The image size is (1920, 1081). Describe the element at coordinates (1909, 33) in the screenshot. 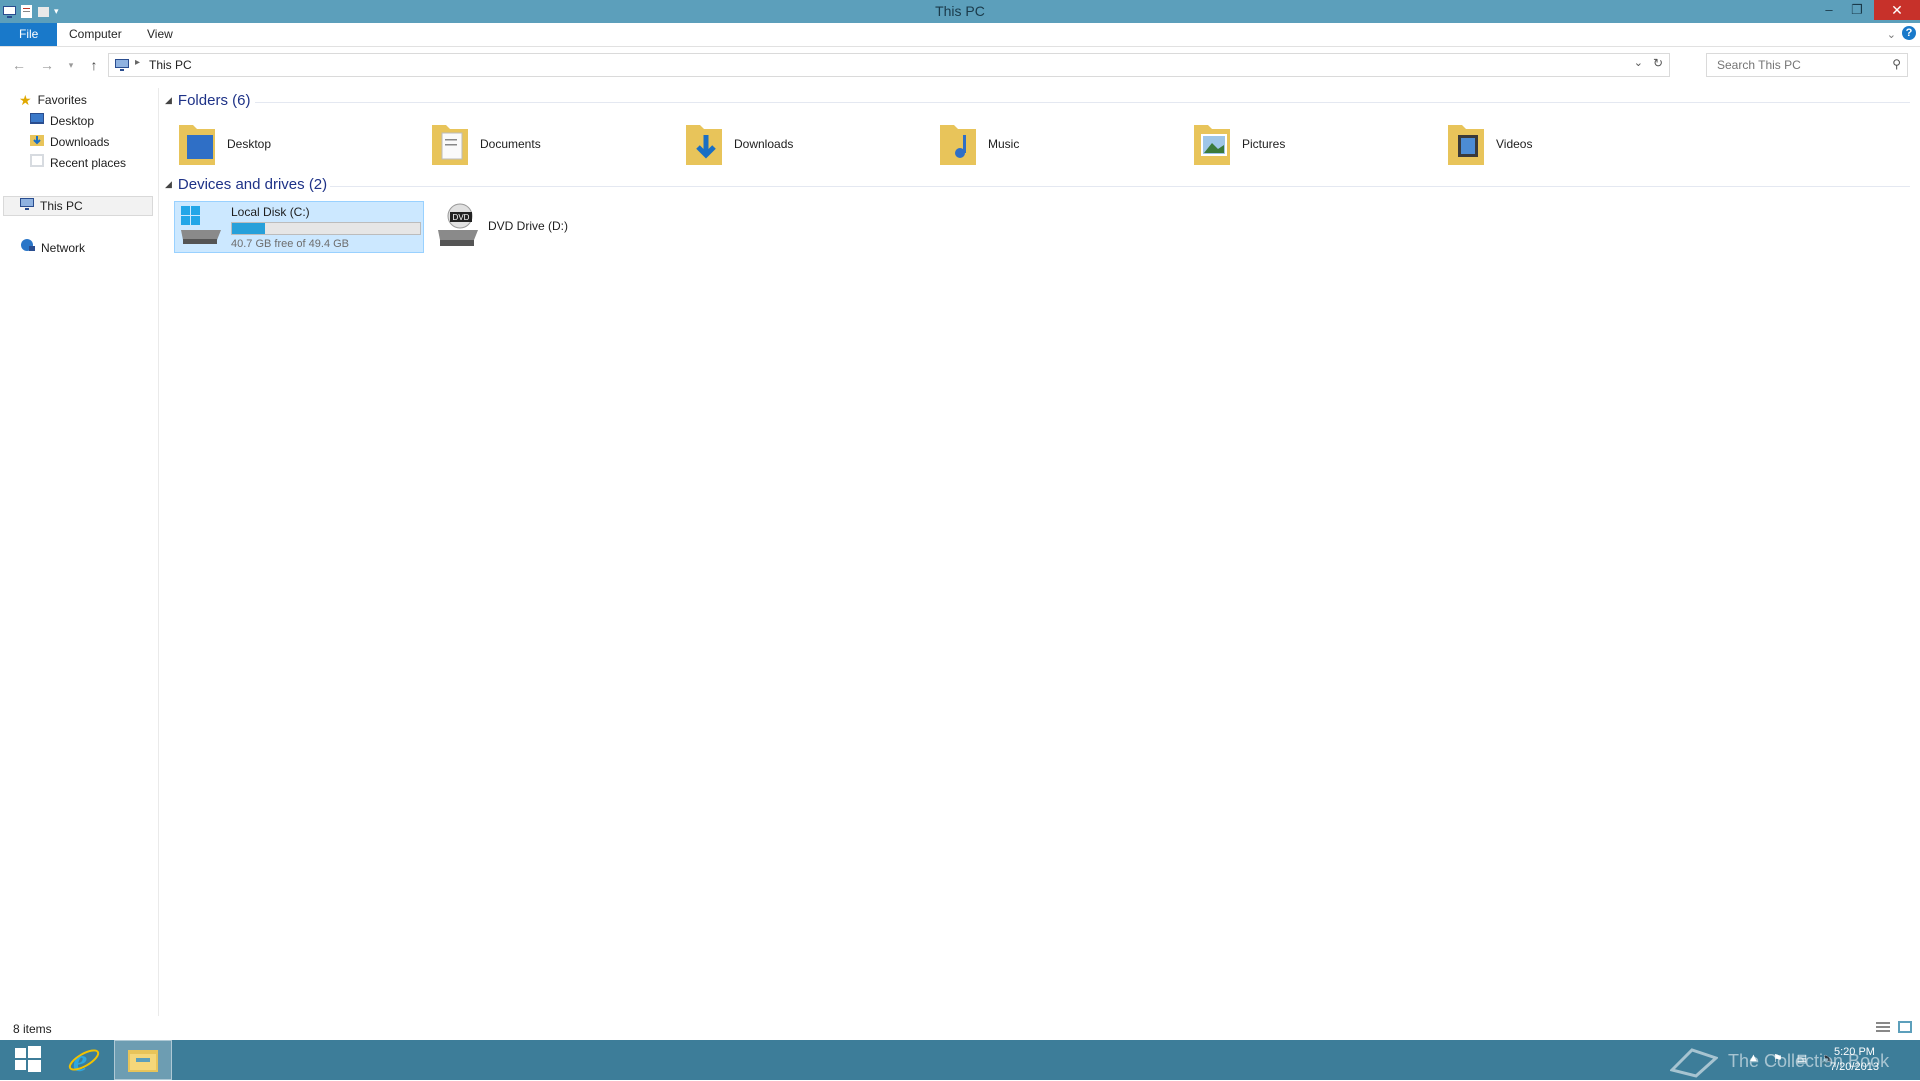

I see `help-icon: ?` at that location.